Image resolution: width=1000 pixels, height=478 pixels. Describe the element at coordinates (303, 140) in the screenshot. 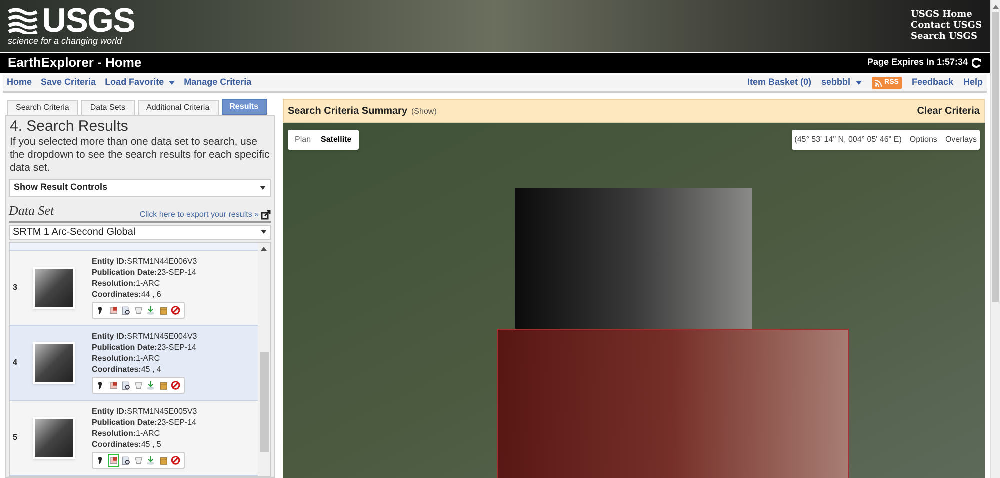

I see `map-type-button: Plan` at that location.